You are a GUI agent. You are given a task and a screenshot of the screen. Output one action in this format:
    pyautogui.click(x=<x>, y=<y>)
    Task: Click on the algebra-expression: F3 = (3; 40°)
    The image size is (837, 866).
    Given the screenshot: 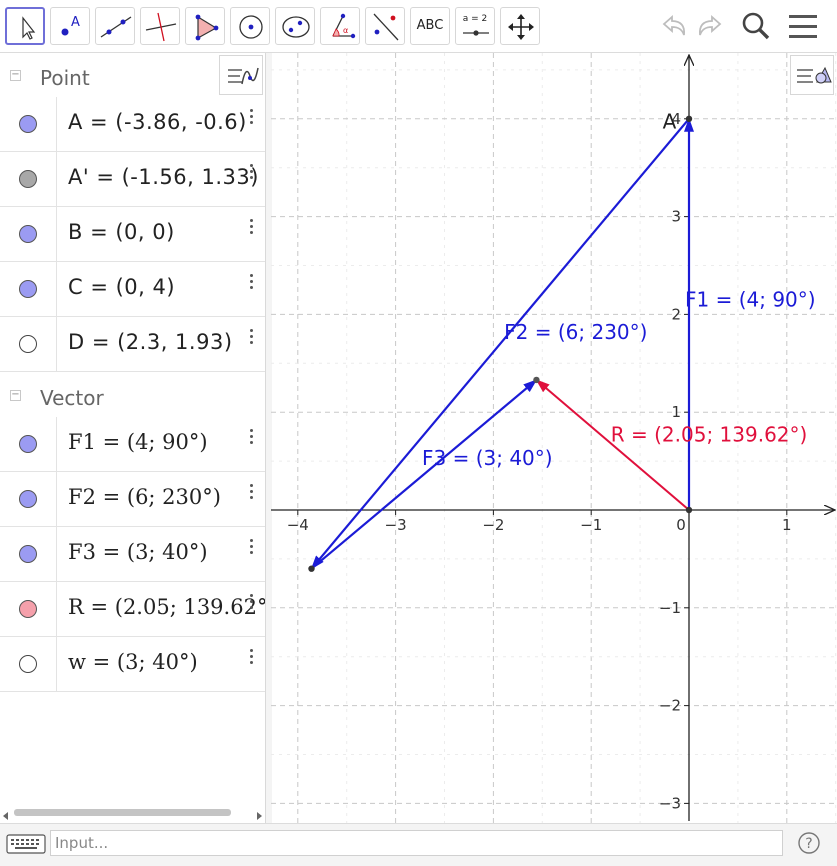 What is the action you would take?
    pyautogui.click(x=138, y=552)
    